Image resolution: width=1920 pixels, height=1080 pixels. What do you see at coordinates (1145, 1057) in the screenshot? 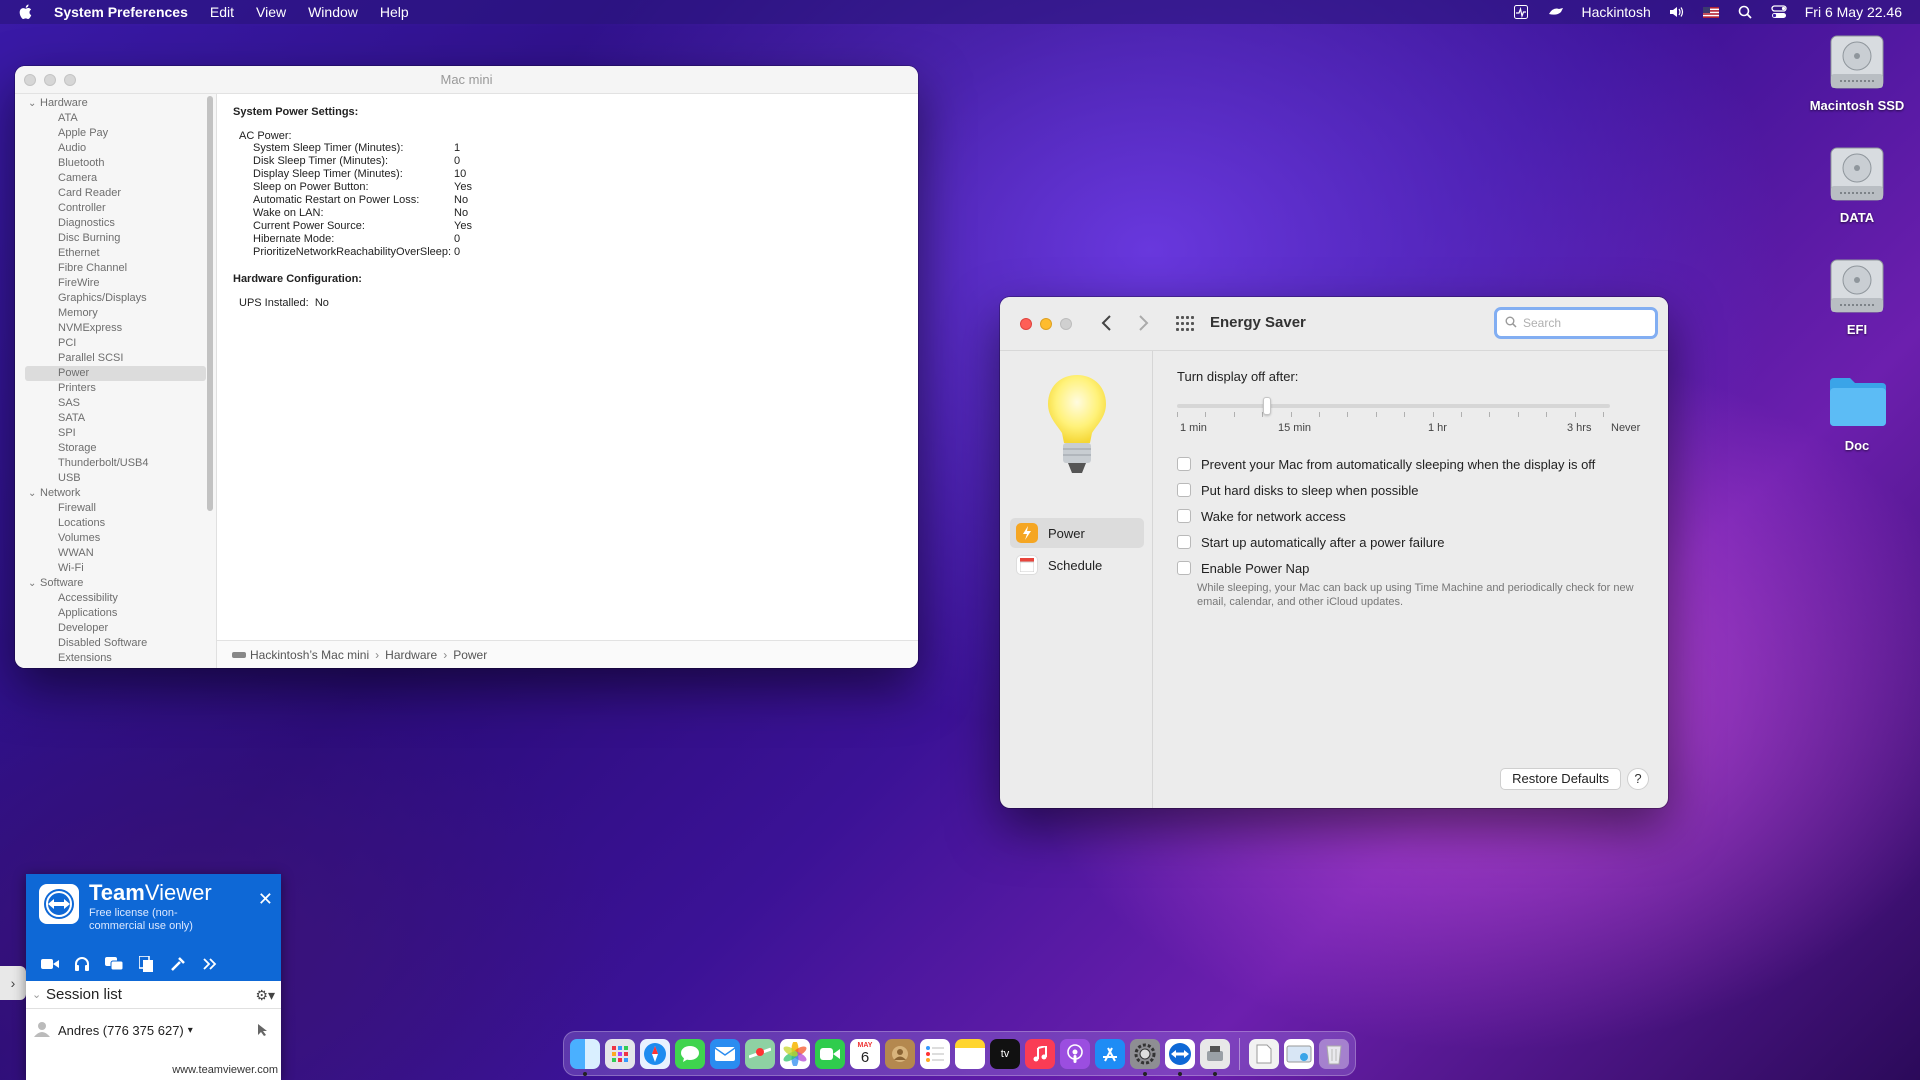
I see `system-preferences-icon` at bounding box center [1145, 1057].